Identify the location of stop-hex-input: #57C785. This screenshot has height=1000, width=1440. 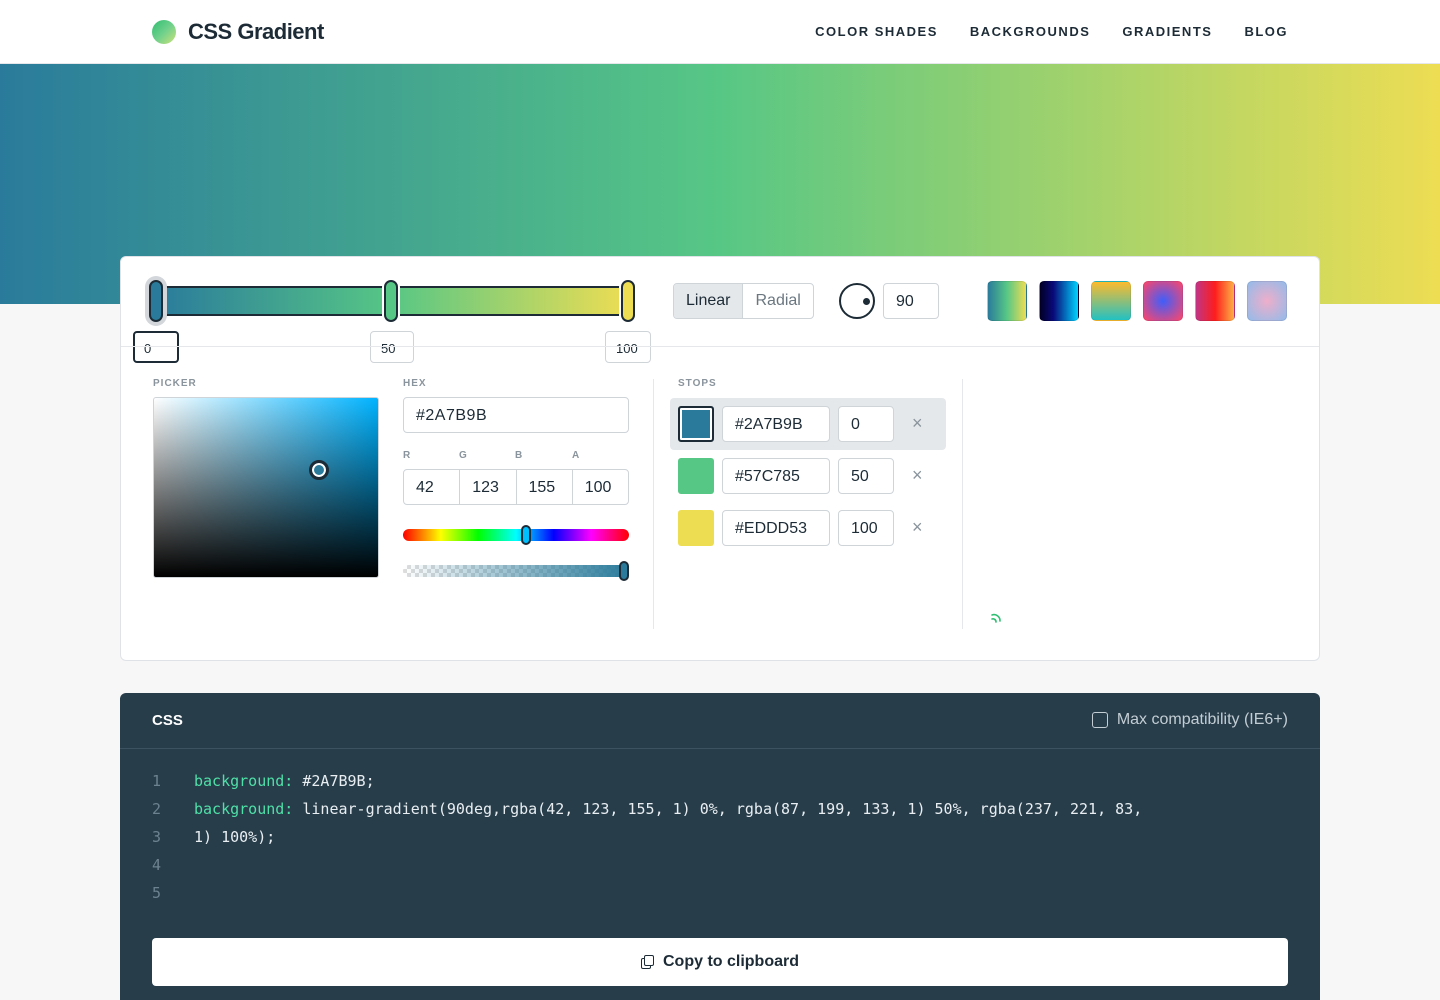
(776, 476).